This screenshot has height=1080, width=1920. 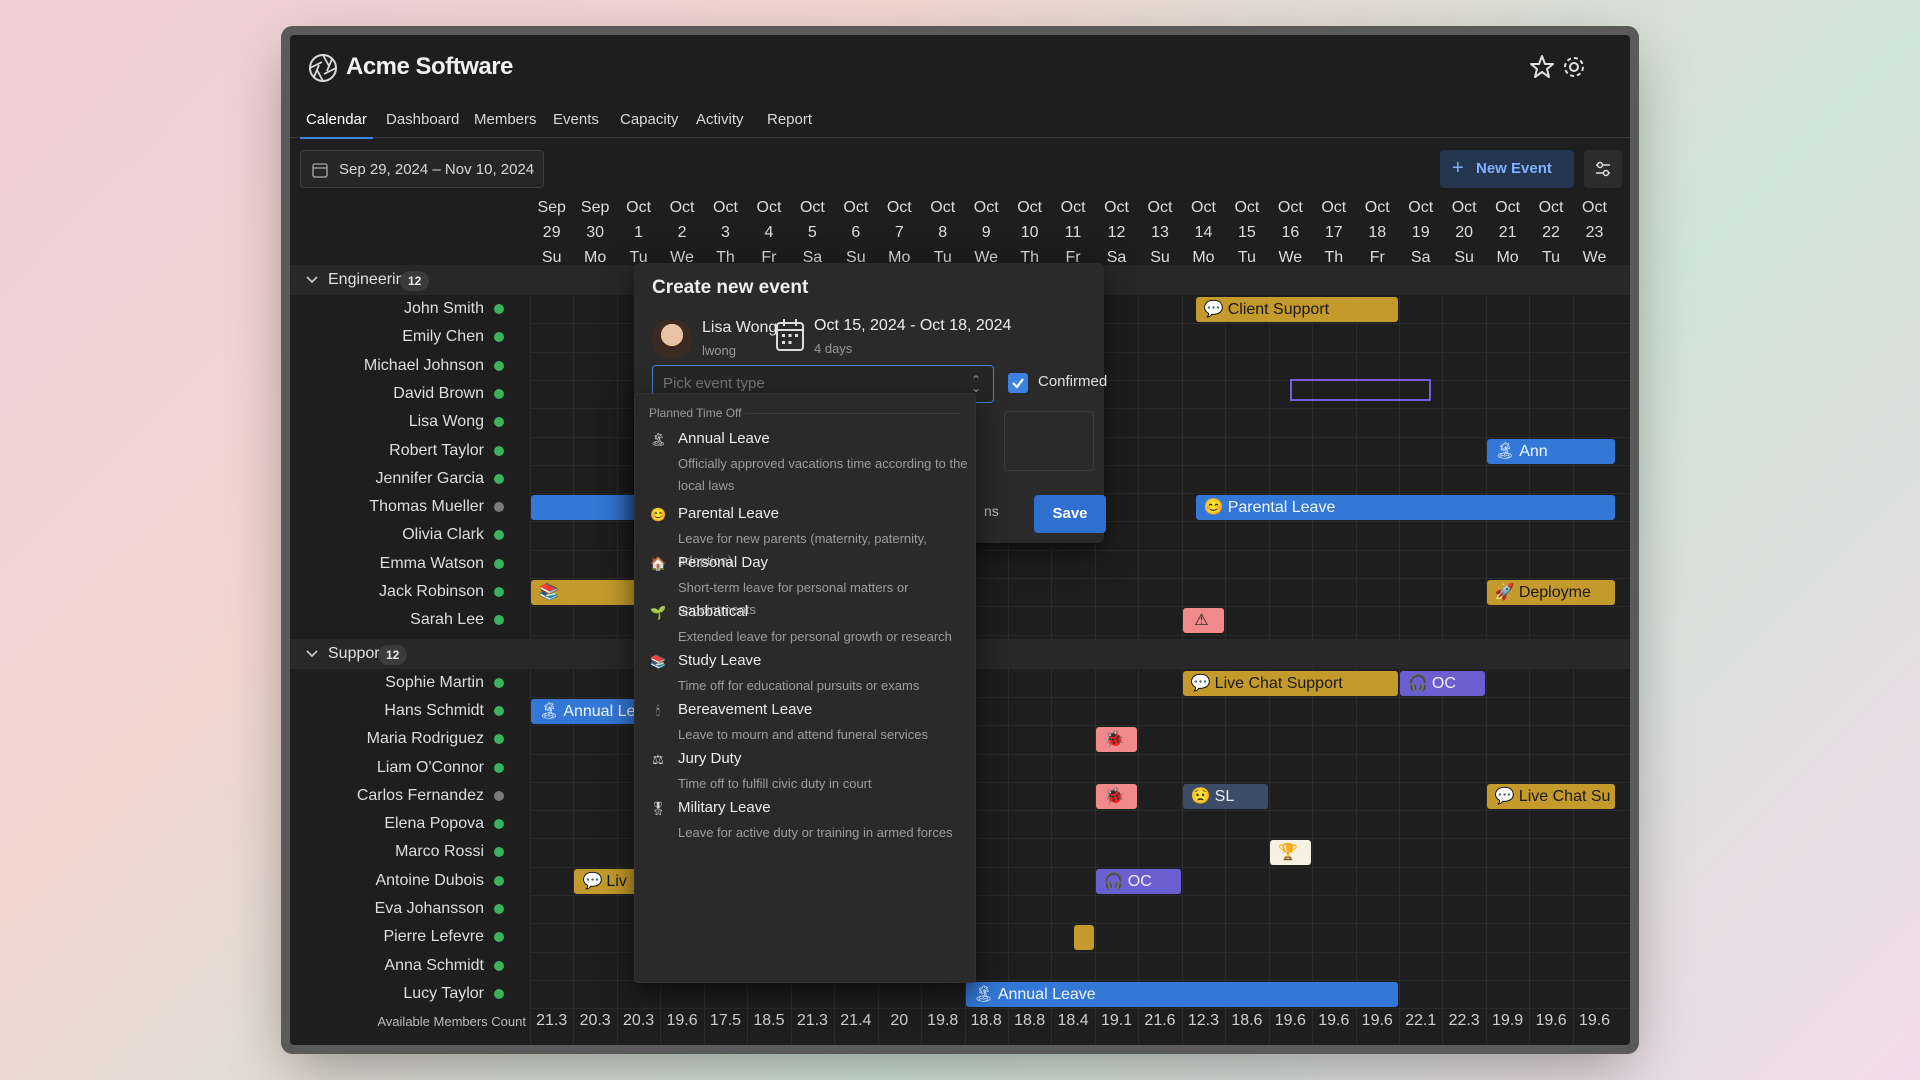 I want to click on day-header-date: 5, so click(x=812, y=232).